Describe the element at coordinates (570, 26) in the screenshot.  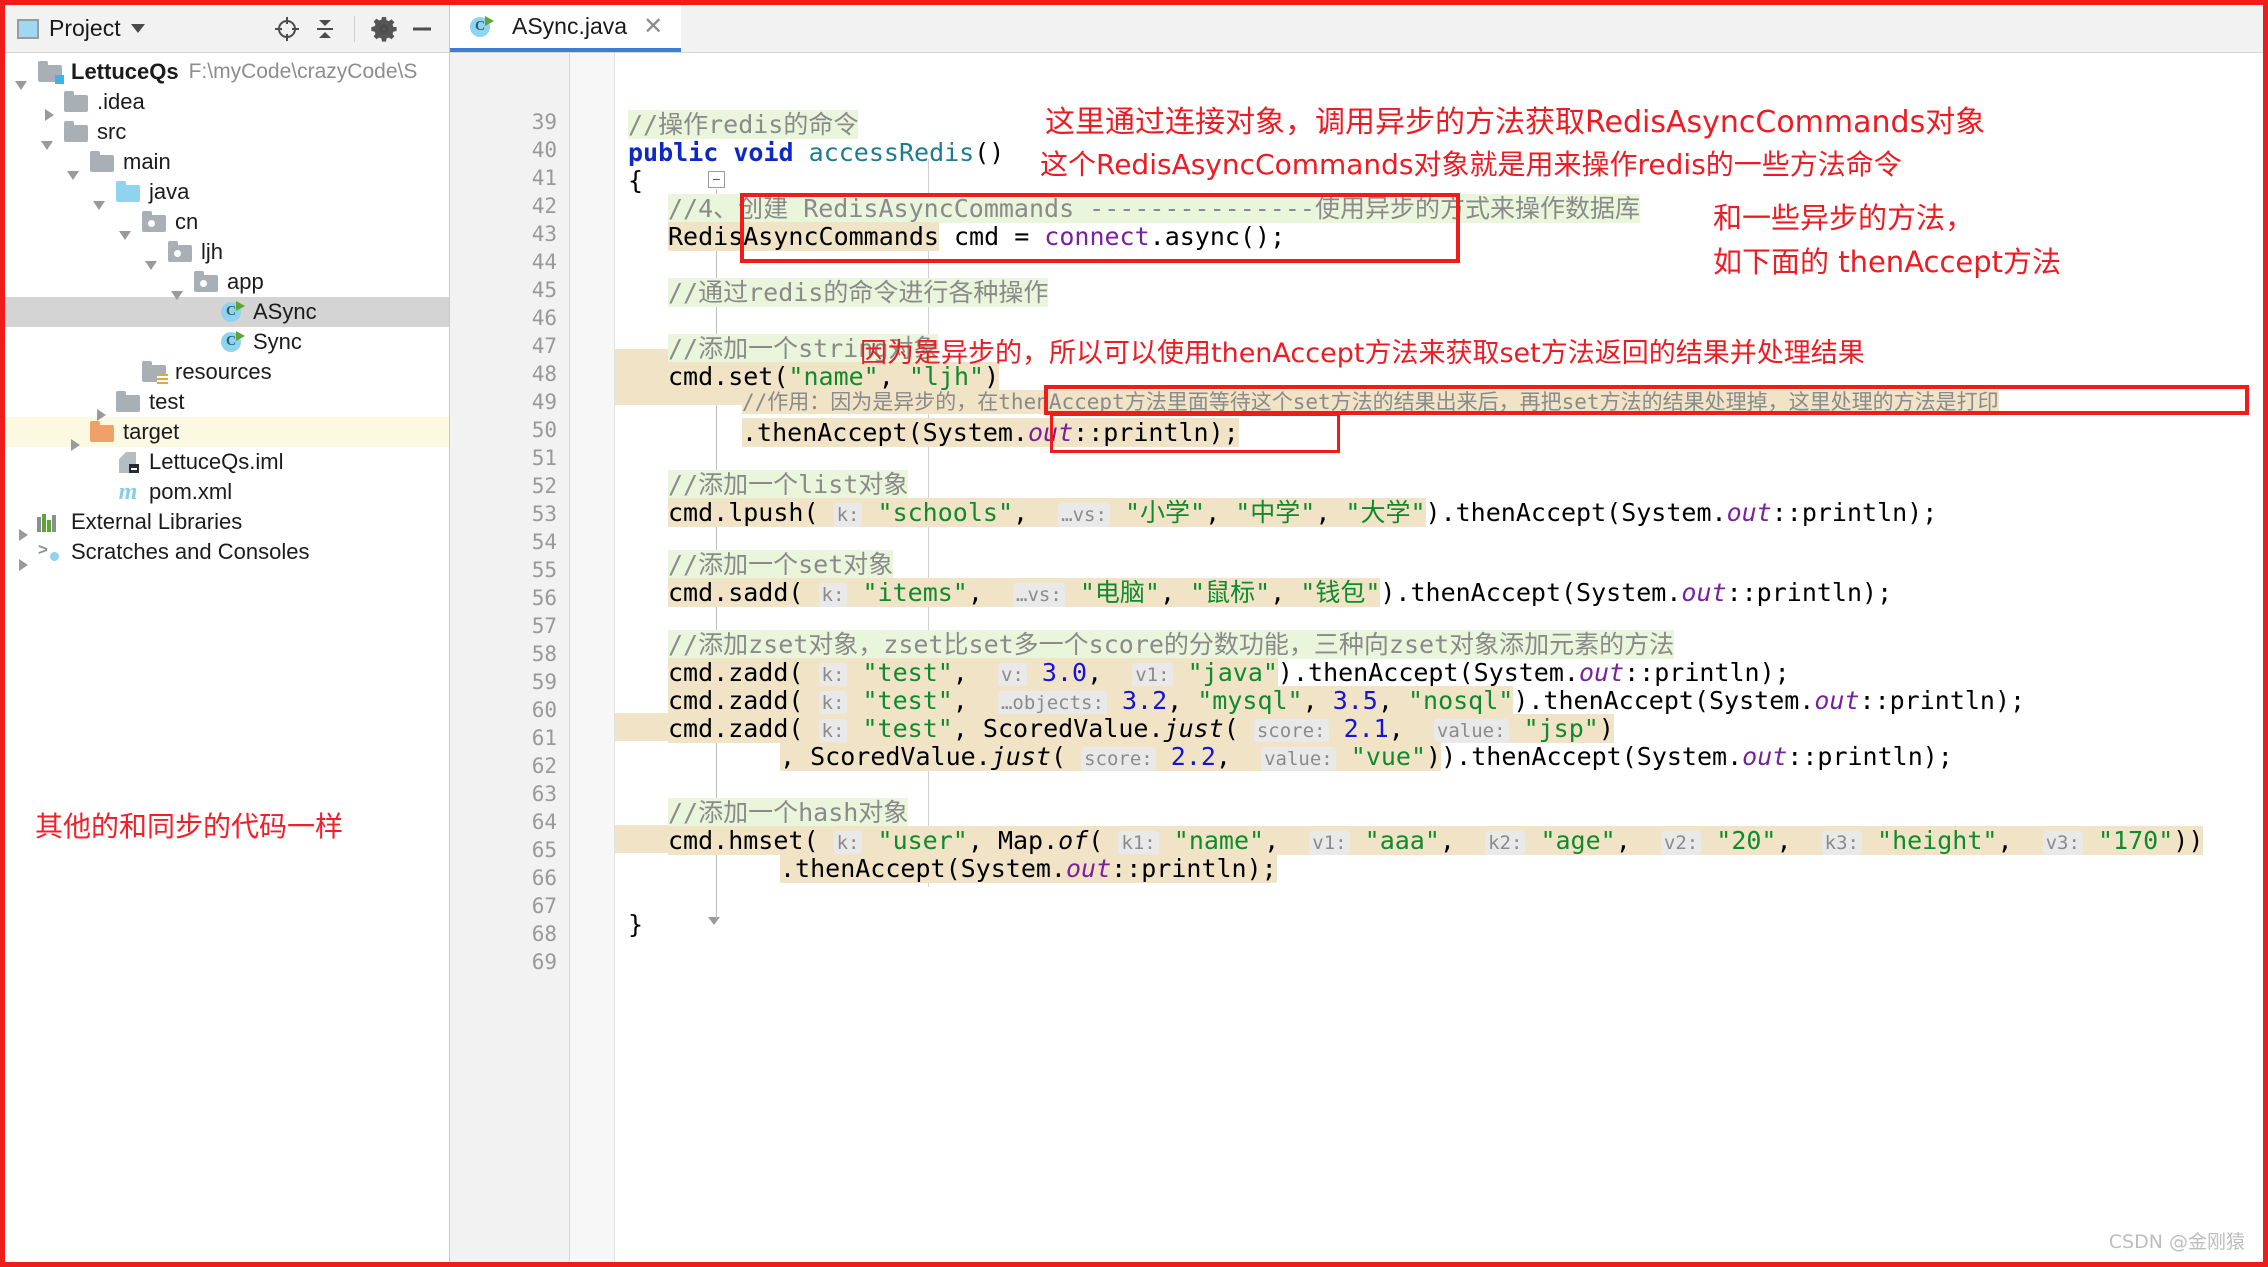
I see `tab-label: ASync.java` at that location.